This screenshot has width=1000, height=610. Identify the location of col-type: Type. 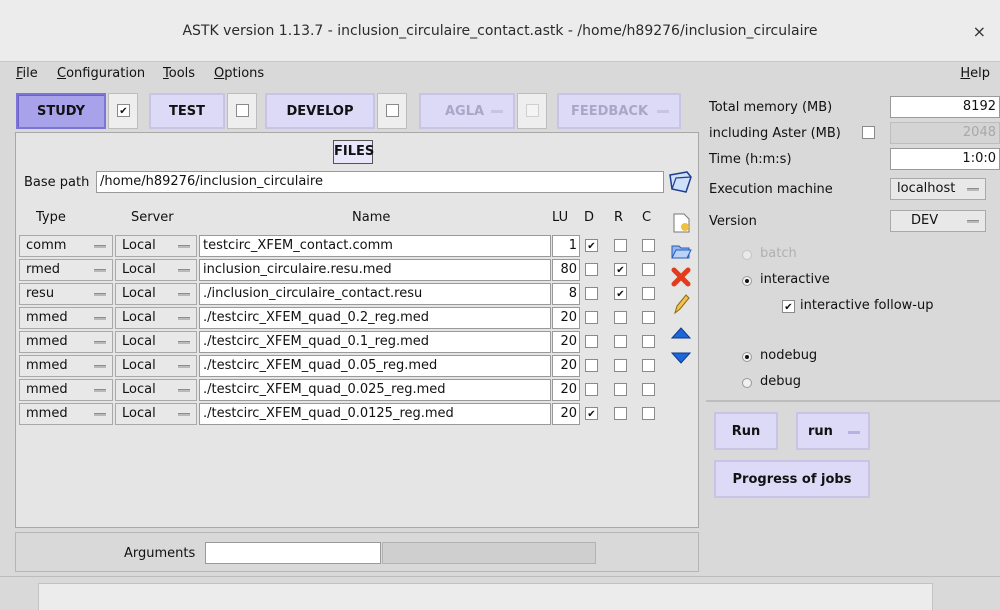
(51, 217).